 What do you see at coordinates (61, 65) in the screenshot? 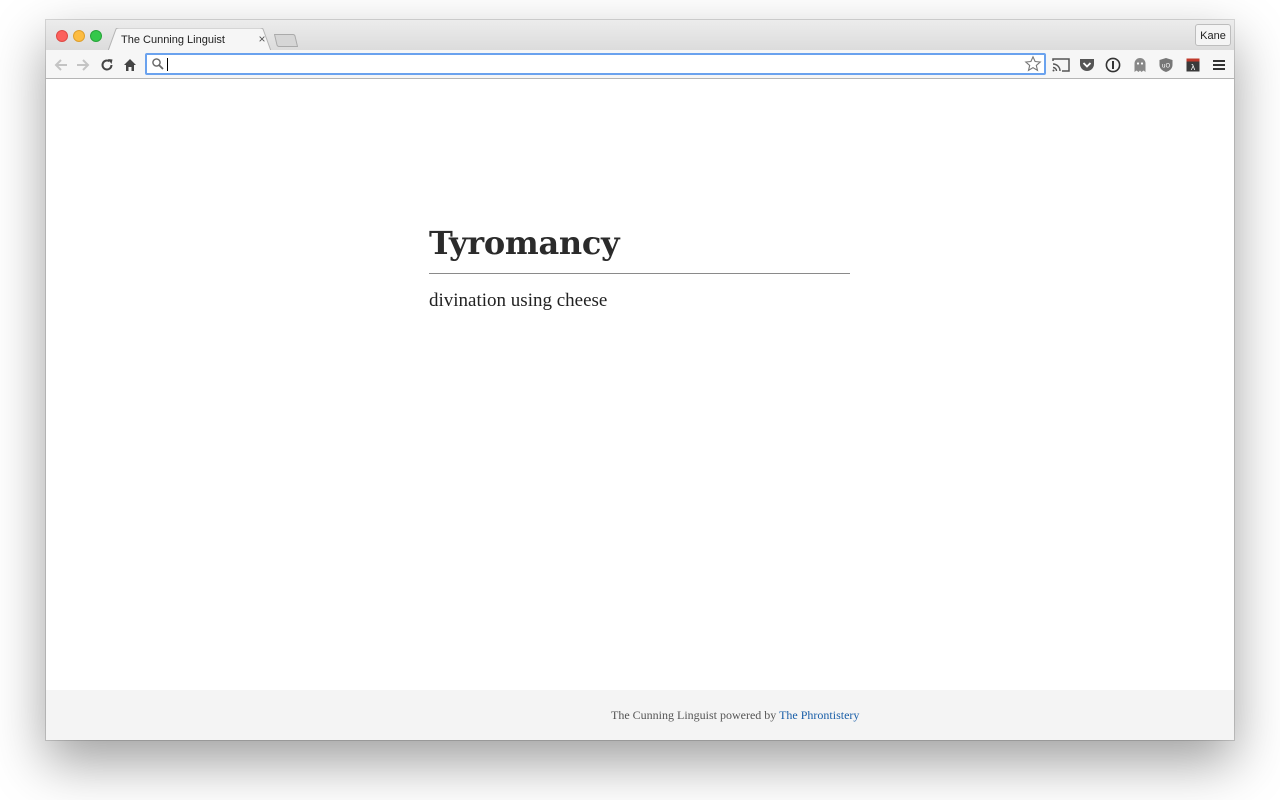
I see `back-icon` at bounding box center [61, 65].